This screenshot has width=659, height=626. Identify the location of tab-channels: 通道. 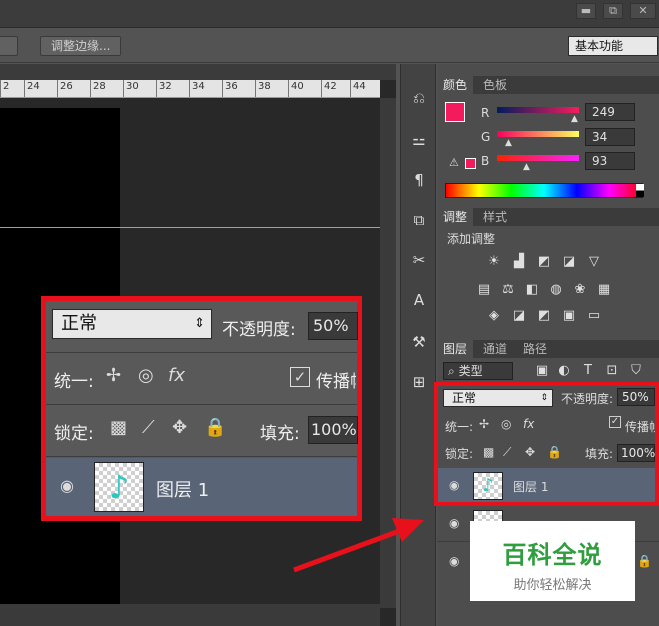
(495, 349).